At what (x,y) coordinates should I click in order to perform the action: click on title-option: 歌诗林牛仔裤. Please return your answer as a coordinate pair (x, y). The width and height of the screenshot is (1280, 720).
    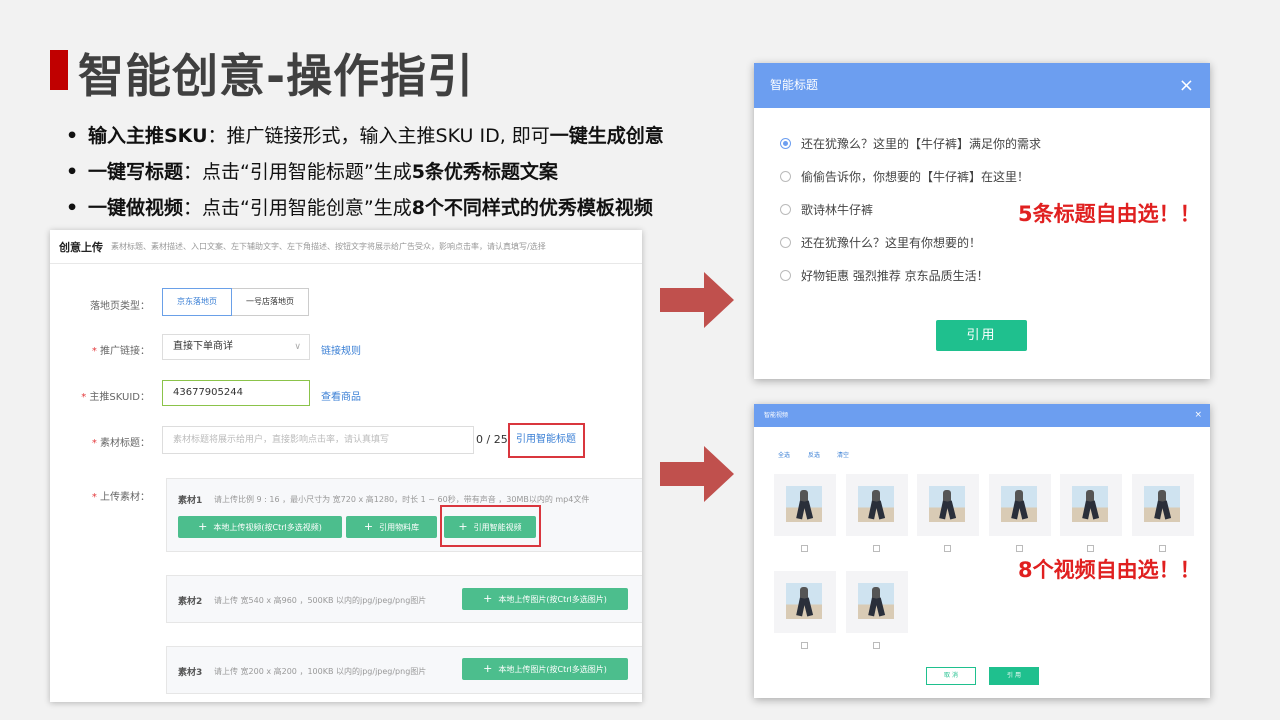
    Looking at the image, I should click on (826, 209).